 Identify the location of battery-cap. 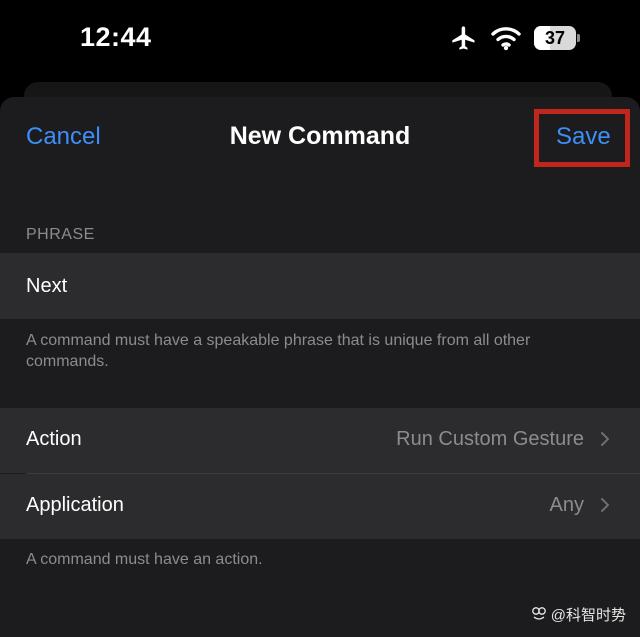
(578, 38).